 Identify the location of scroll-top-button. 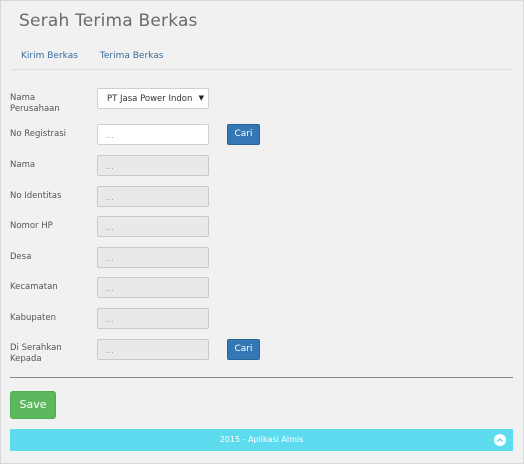
(500, 440).